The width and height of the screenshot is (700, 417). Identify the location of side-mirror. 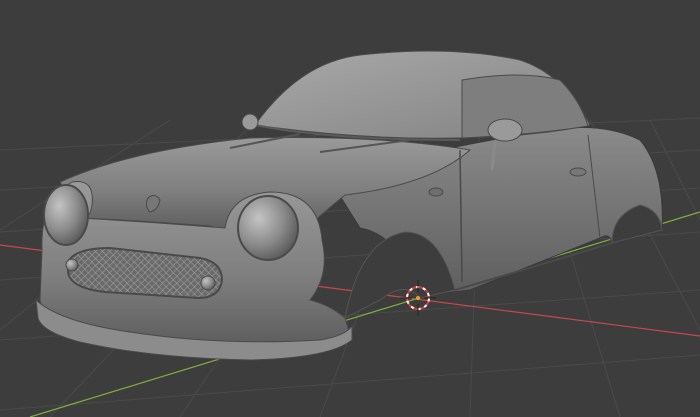
(505, 130).